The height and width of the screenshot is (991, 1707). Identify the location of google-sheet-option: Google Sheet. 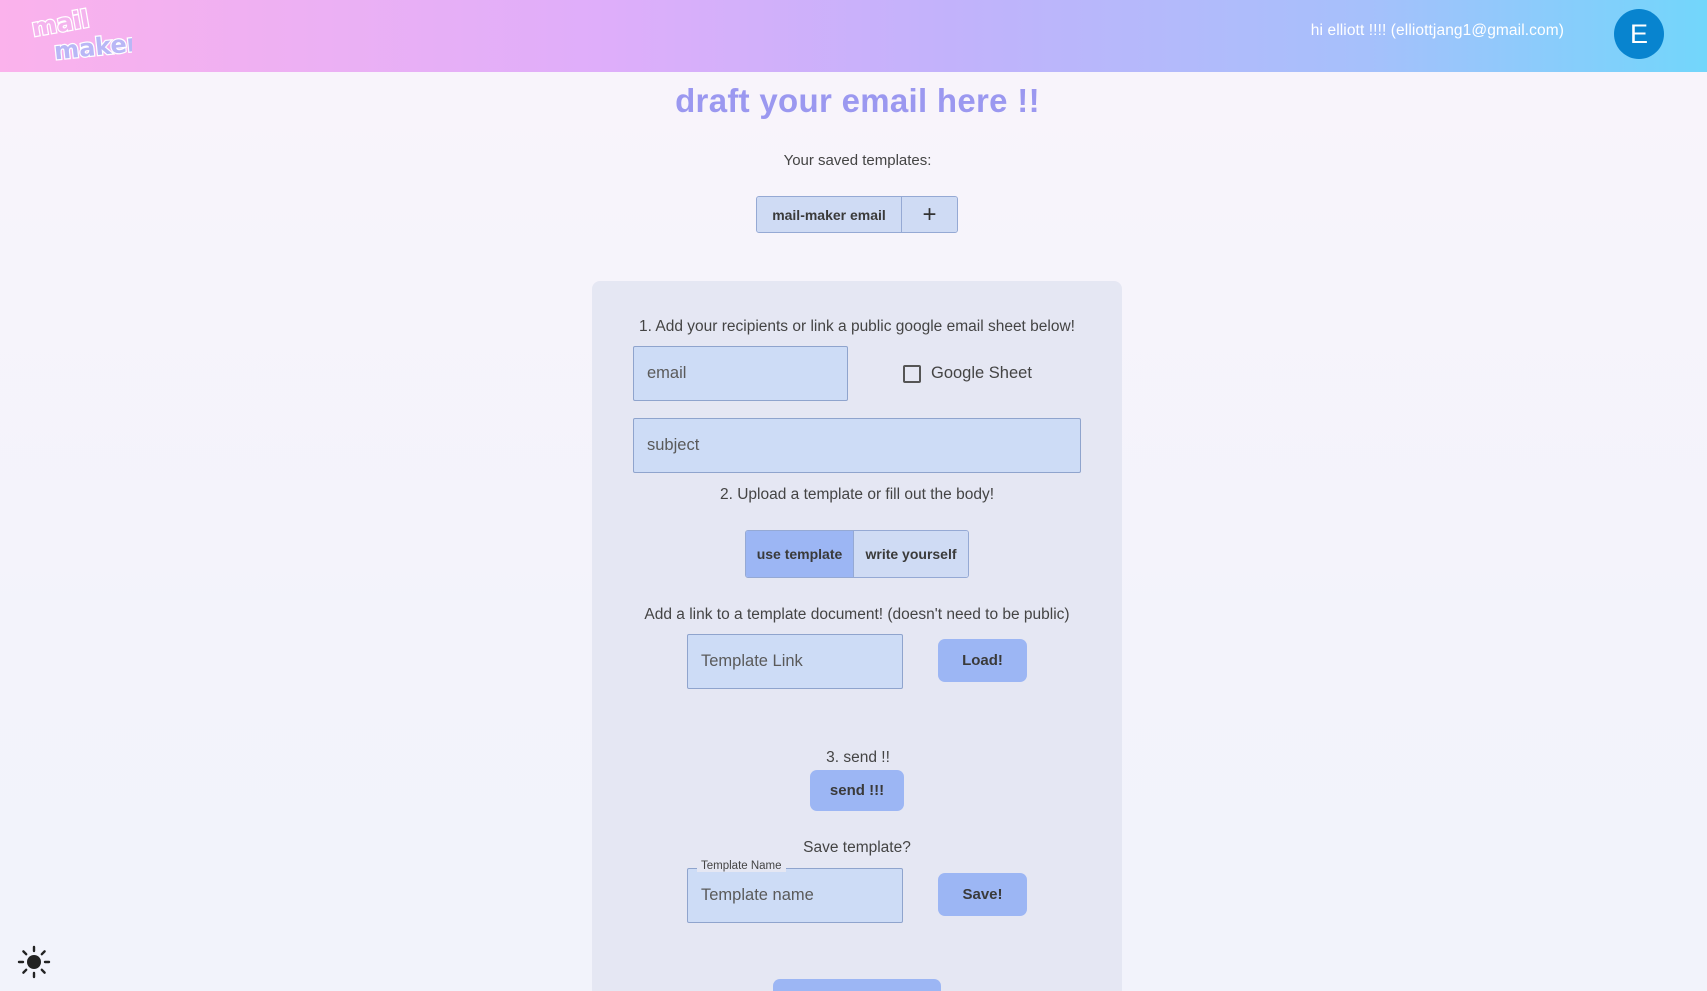
(967, 373).